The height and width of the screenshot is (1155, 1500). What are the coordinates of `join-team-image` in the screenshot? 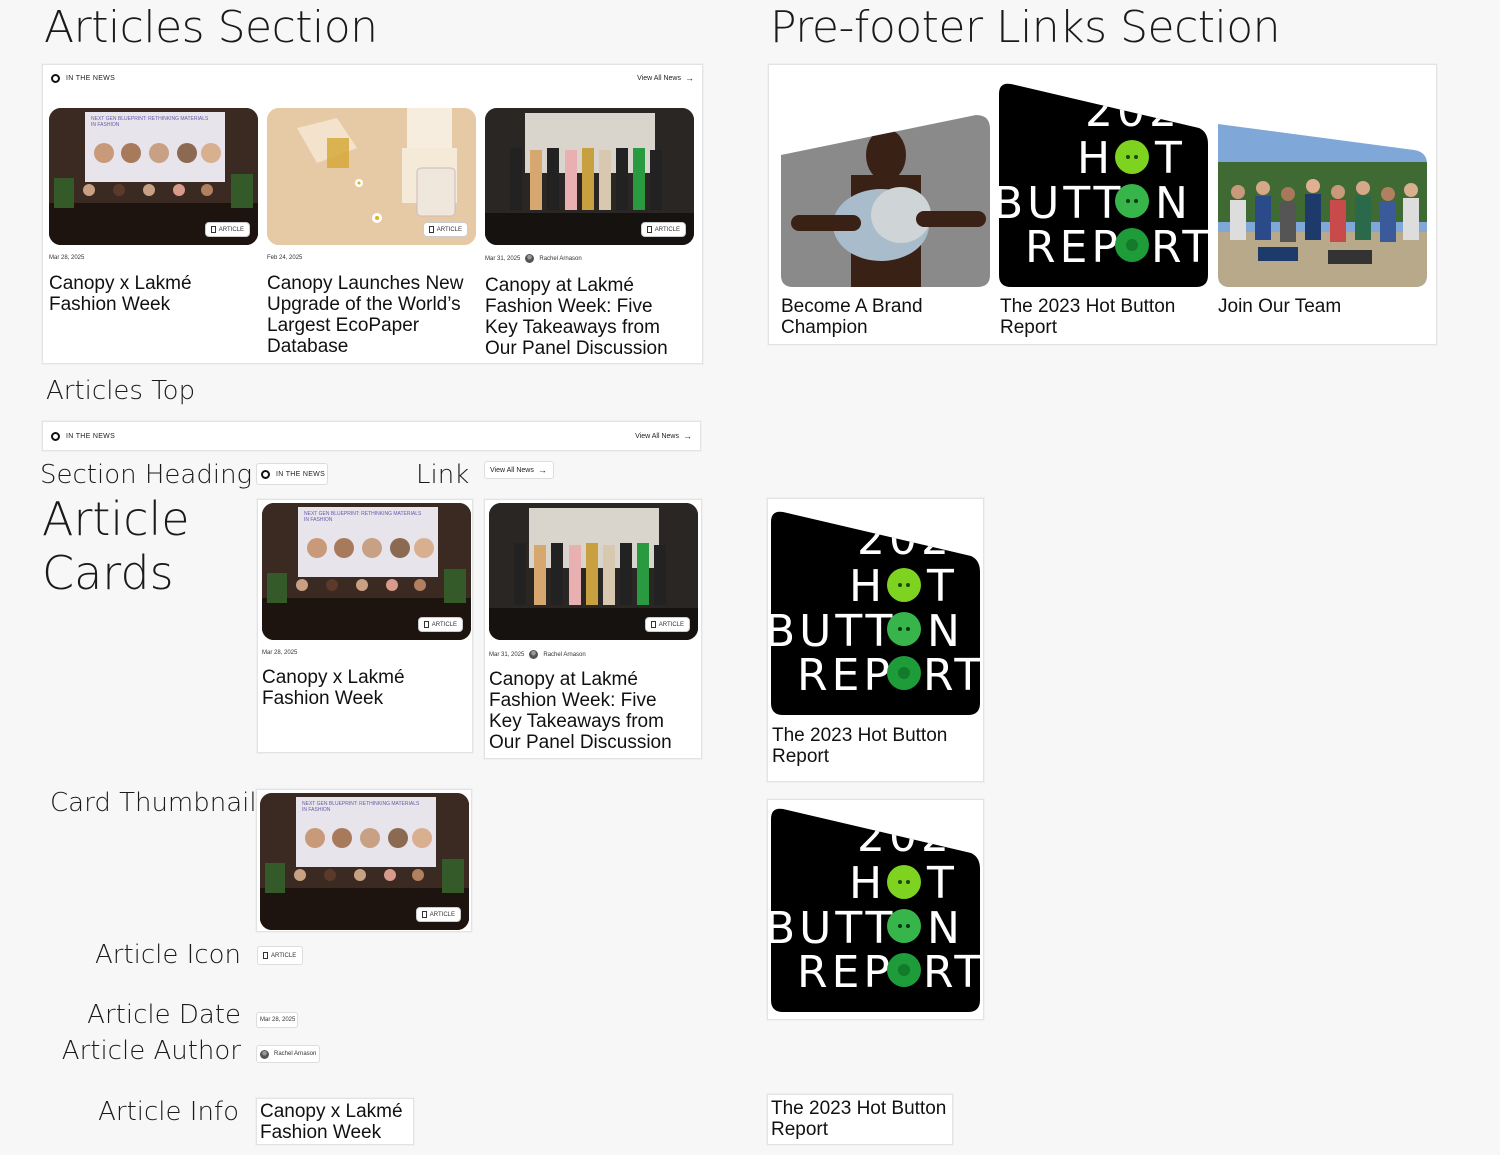 It's located at (1322, 204).